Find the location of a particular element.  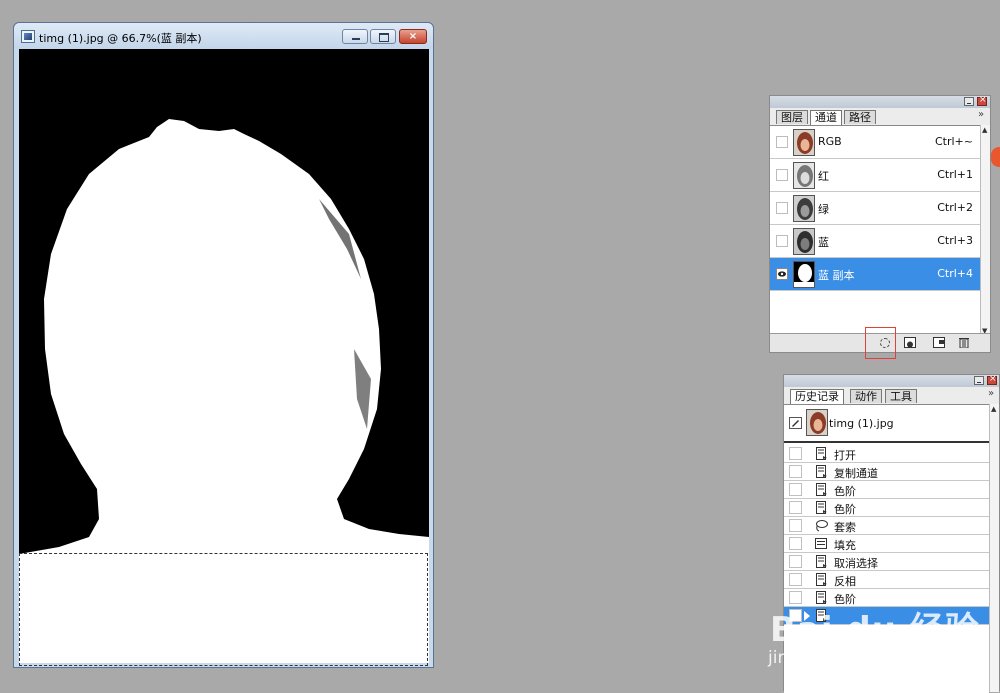

photoshop-document-icon is located at coordinates (28, 36).